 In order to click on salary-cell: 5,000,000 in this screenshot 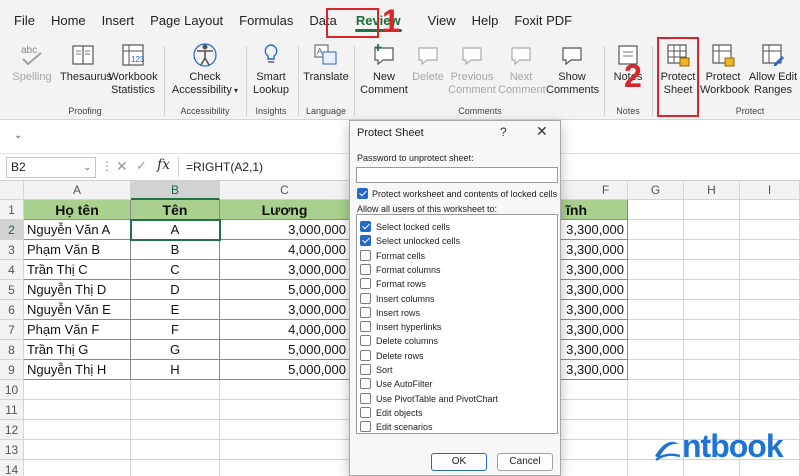, I will do `click(285, 350)`.